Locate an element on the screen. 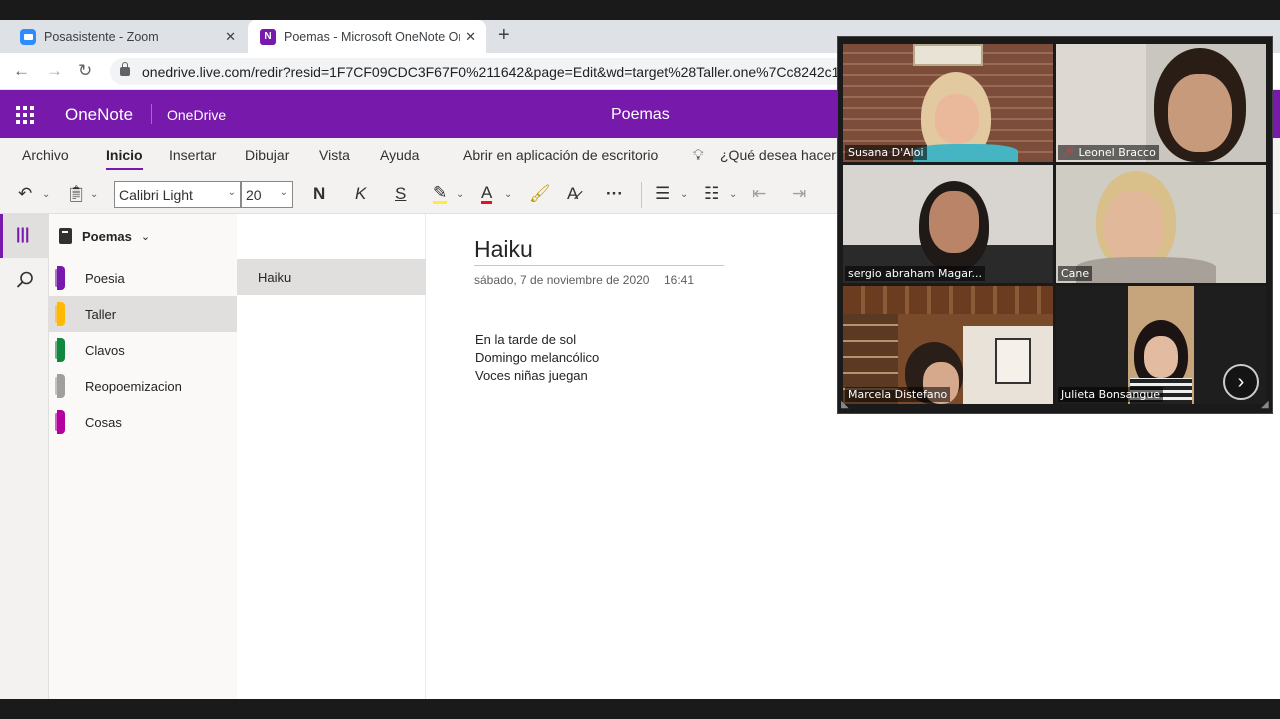  next-page-button: › is located at coordinates (1241, 382).